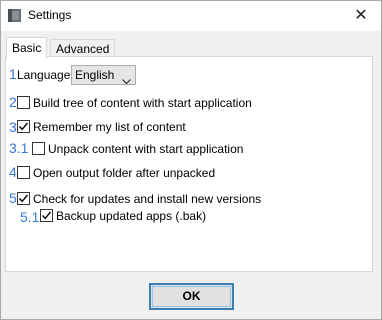 Image resolution: width=382 pixels, height=320 pixels. I want to click on close-icon: ✕, so click(361, 15).